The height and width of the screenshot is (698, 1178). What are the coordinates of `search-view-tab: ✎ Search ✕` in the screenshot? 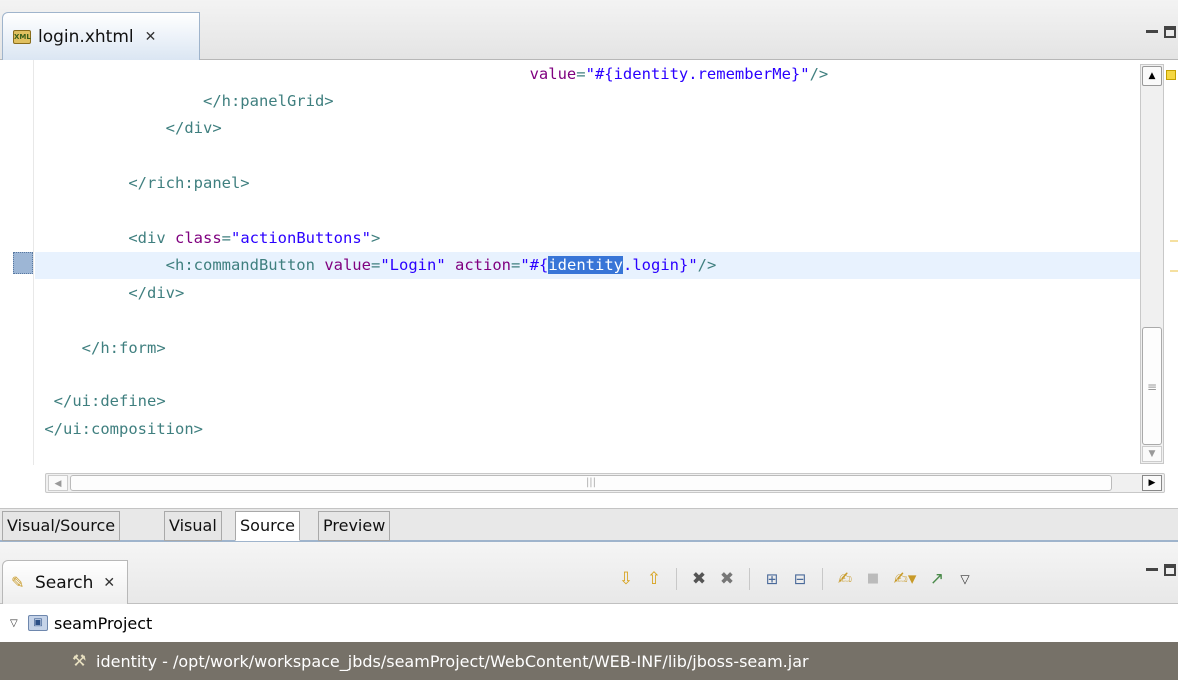 It's located at (65, 582).